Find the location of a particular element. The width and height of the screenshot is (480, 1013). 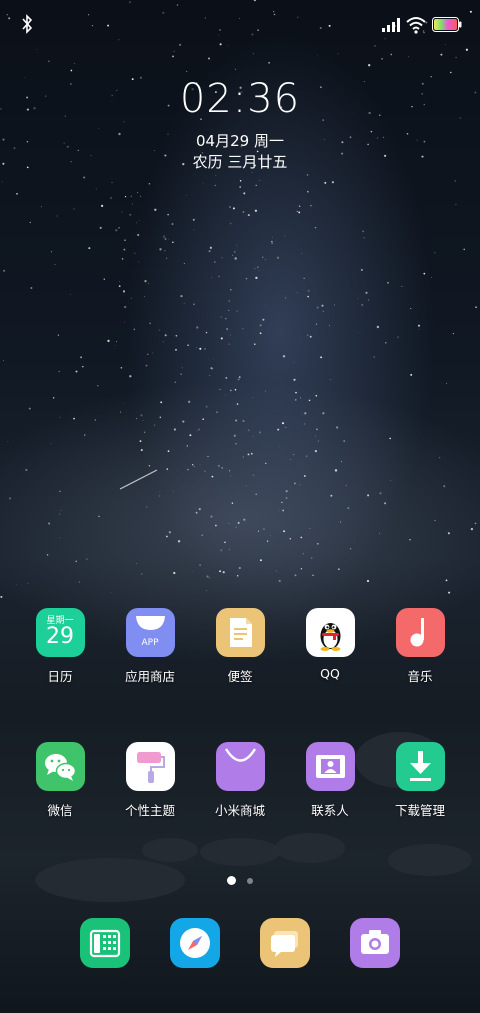

qq-penguin-icon is located at coordinates (330, 632).